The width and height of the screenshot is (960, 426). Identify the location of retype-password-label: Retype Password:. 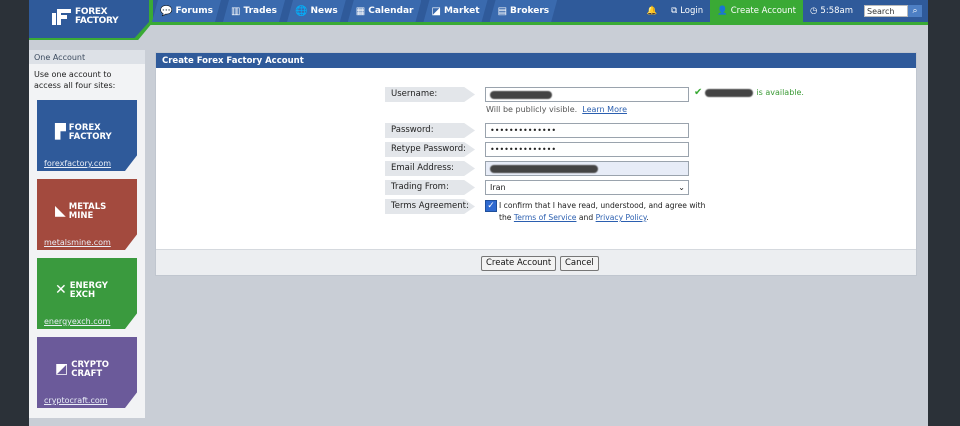
(430, 149).